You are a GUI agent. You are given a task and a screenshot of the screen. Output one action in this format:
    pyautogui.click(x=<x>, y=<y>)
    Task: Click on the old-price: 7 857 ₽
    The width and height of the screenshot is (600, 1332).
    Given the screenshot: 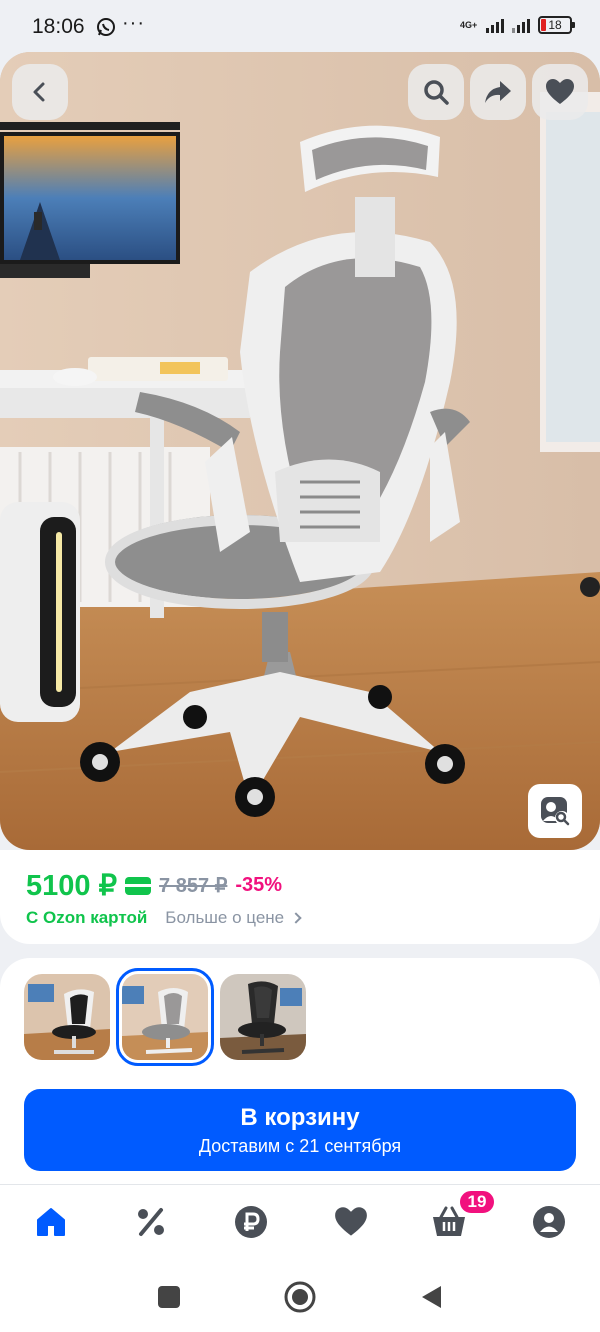 What is the action you would take?
    pyautogui.click(x=193, y=886)
    